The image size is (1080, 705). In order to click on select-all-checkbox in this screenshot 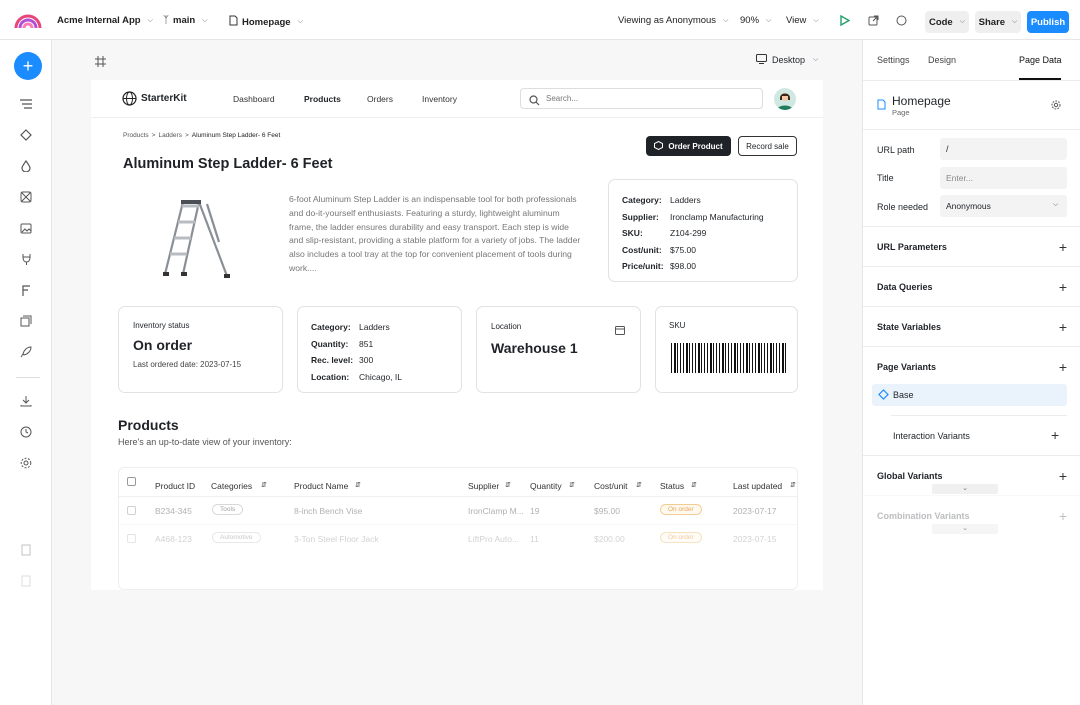, I will do `click(131, 481)`.